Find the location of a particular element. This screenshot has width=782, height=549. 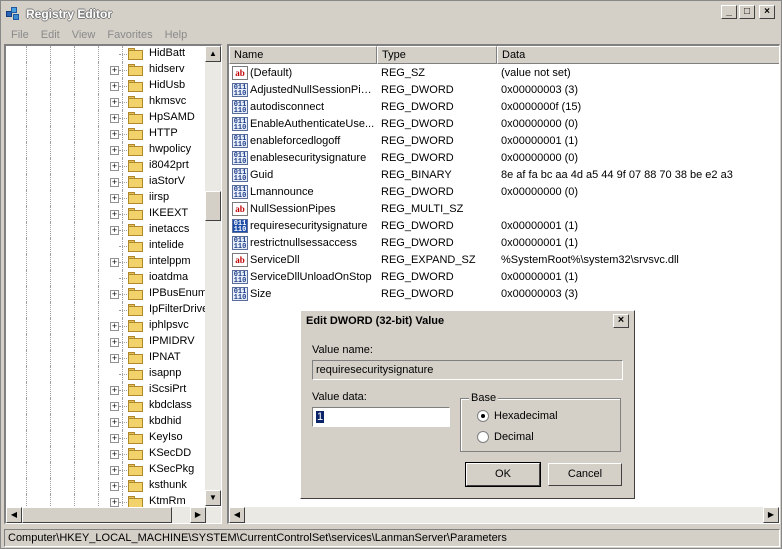

menu-view: View is located at coordinates (84, 35).